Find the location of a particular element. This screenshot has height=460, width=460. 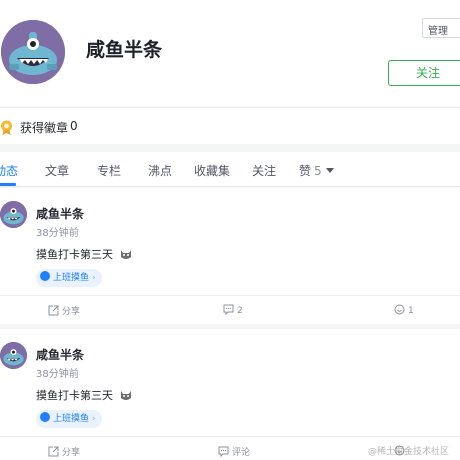

tab-label: 动态 is located at coordinates (9, 171).